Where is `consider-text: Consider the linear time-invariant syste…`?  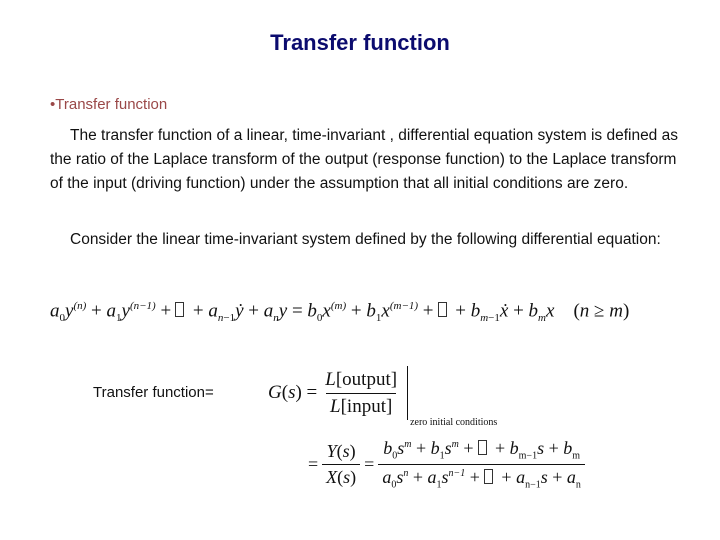 consider-text: Consider the linear time-invariant syste… is located at coordinates (365, 239).